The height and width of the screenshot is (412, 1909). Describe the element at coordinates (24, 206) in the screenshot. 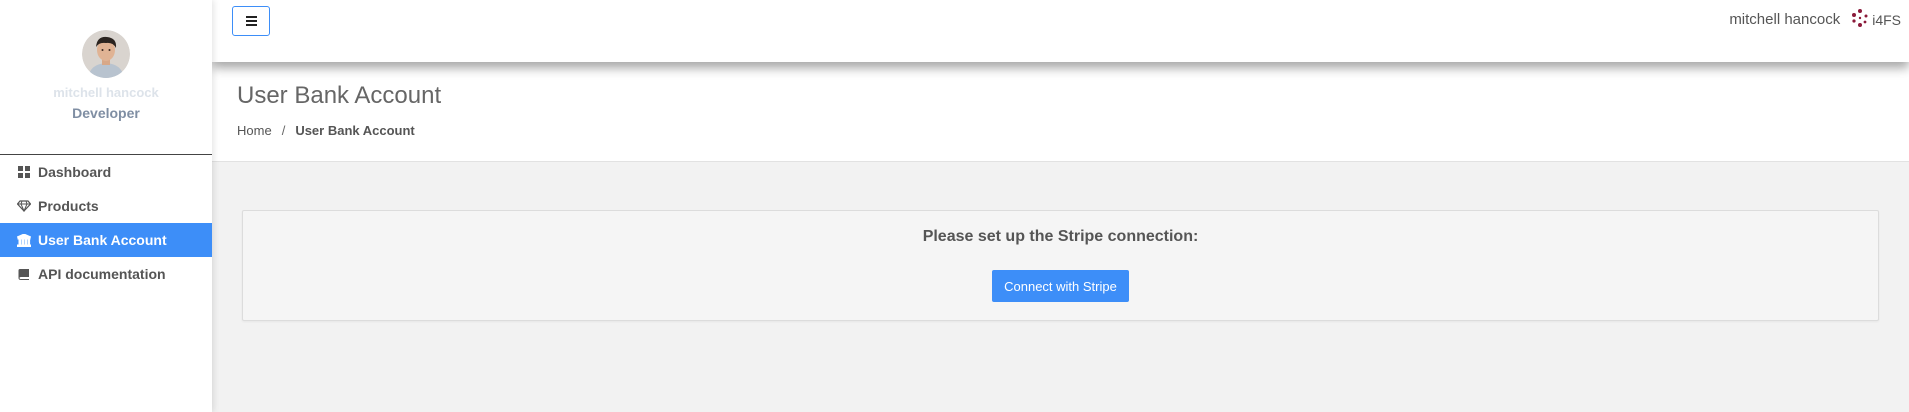

I see `diamond-icon` at that location.